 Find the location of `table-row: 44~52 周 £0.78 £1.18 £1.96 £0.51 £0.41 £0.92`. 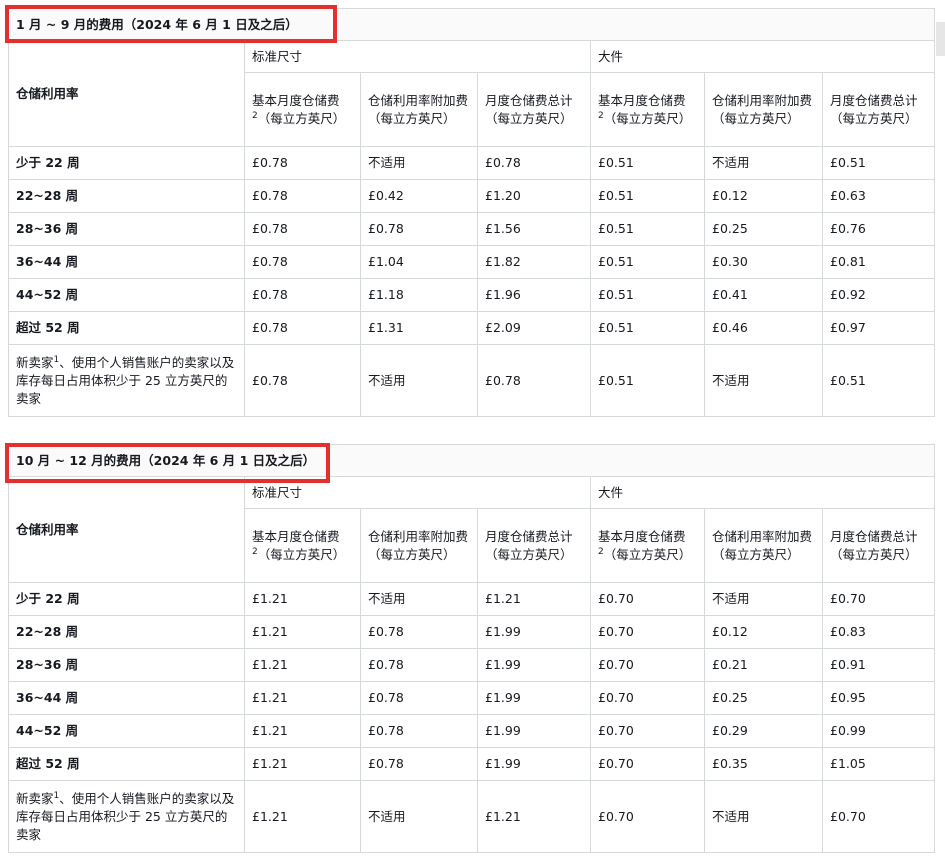

table-row: 44~52 周 £0.78 £1.18 £1.96 £0.51 £0.41 £0.92 is located at coordinates (471, 295).